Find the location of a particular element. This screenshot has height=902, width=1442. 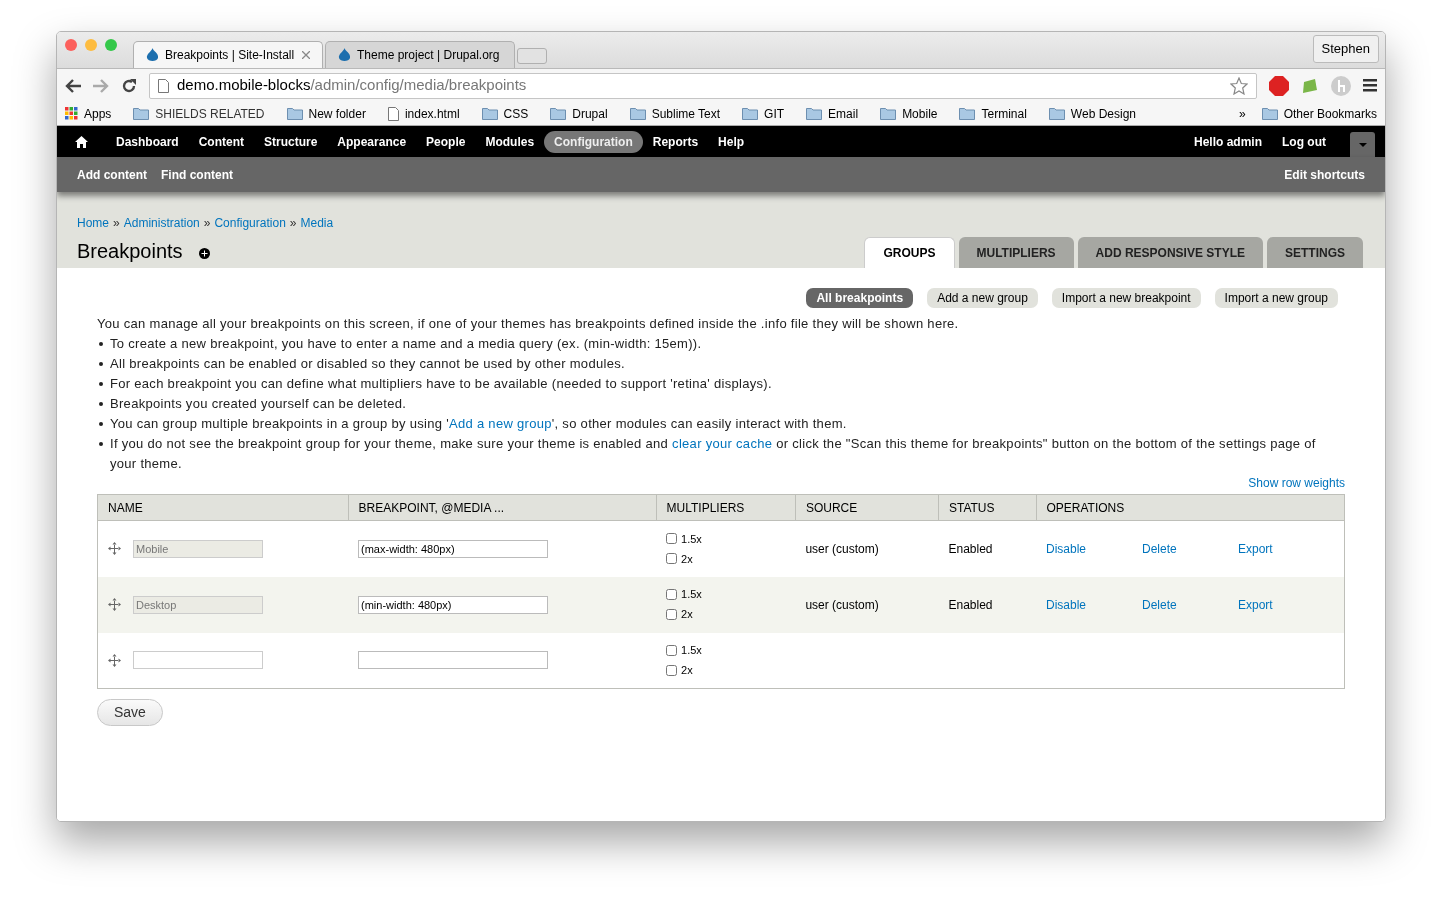

bookmark: Drupal is located at coordinates (579, 113).